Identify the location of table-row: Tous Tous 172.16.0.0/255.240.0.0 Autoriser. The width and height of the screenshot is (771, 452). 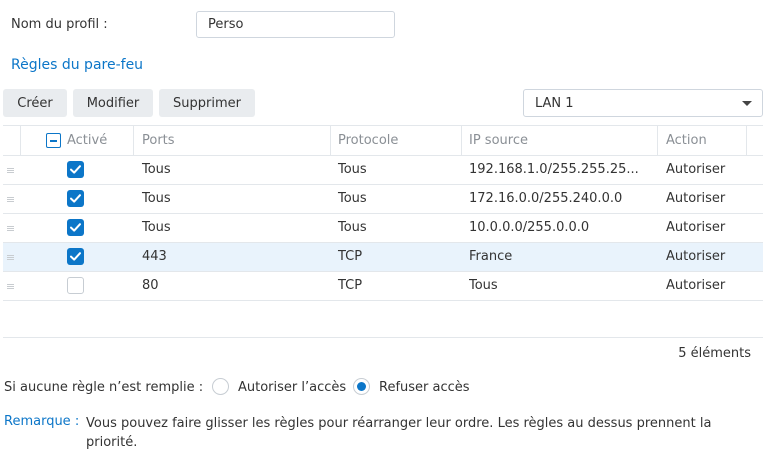
(383, 199).